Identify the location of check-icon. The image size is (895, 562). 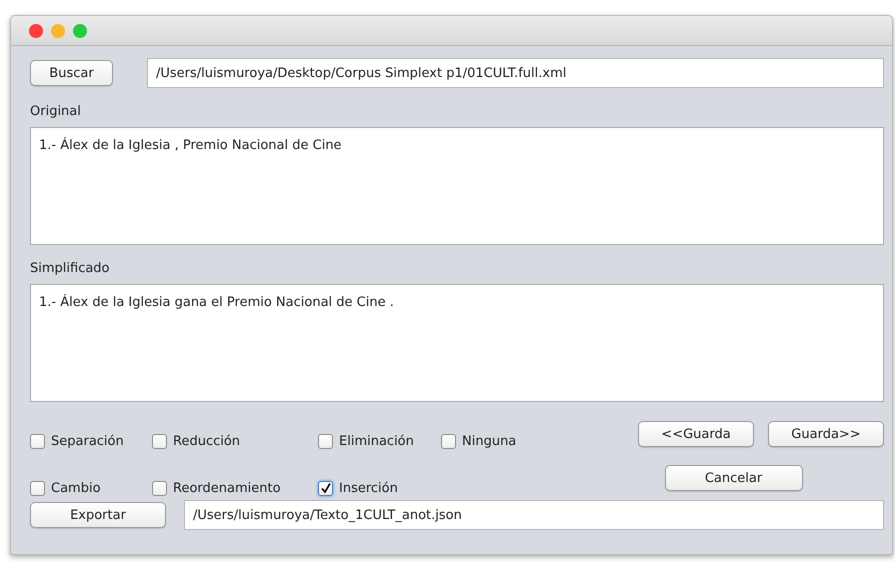
(326, 488).